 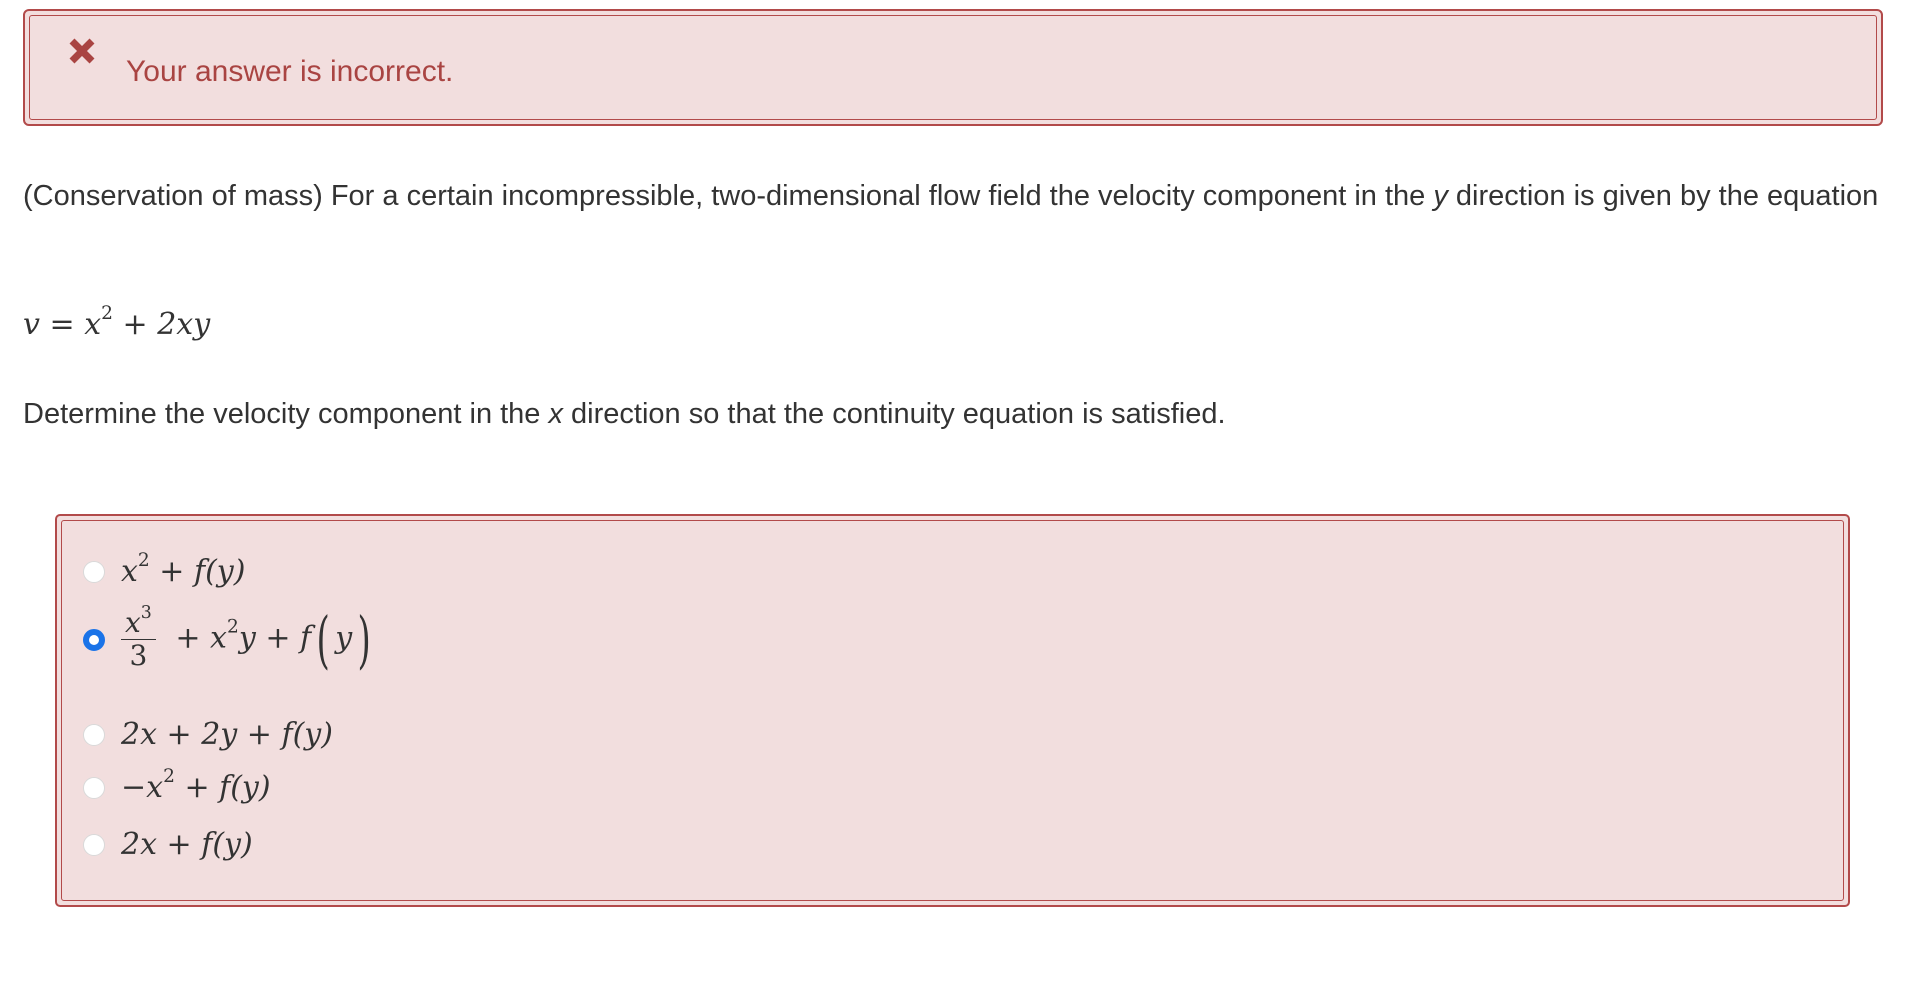 I want to click on option-b-radio-selected, so click(x=94, y=639).